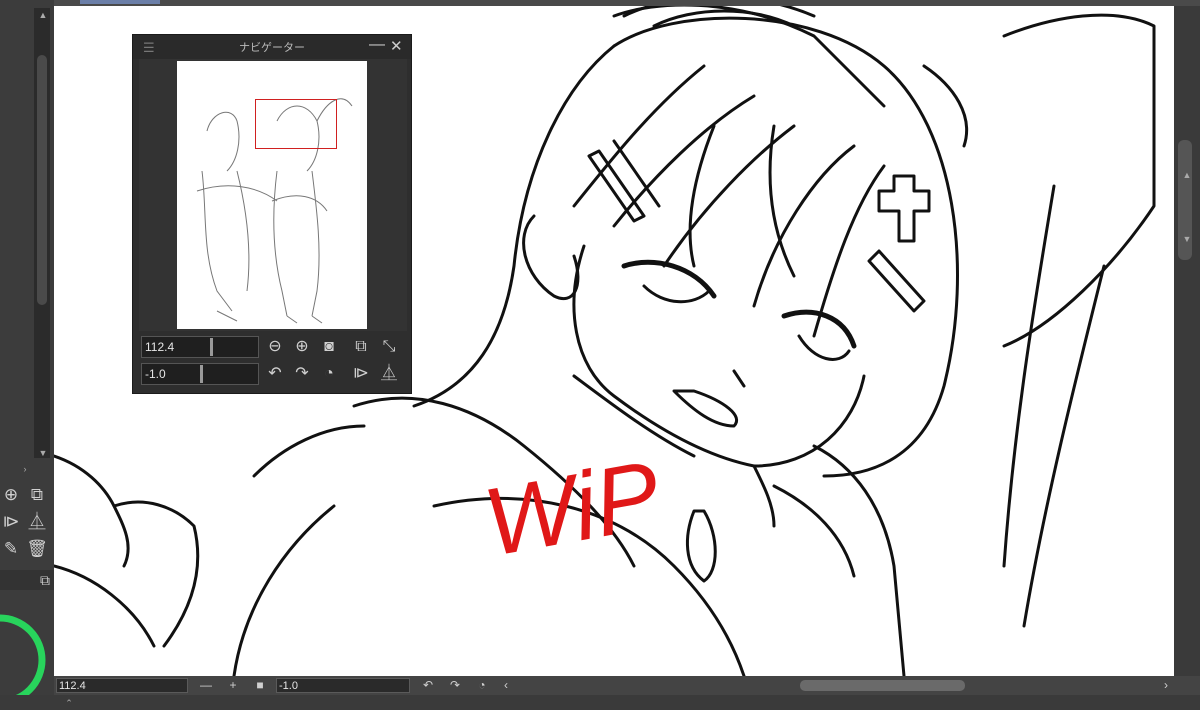 The height and width of the screenshot is (710, 1200). Describe the element at coordinates (272, 195) in the screenshot. I see `navigator-preview` at that location.